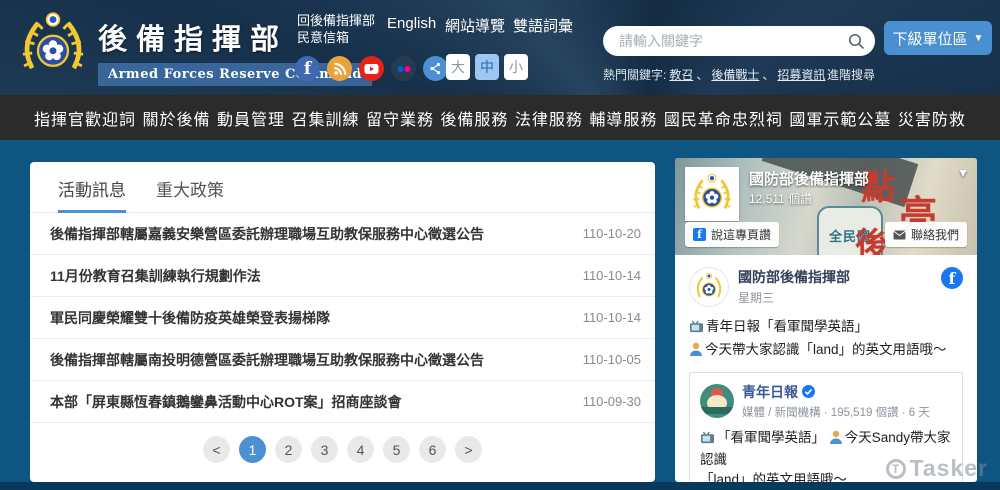 The width and height of the screenshot is (1000, 490). Describe the element at coordinates (872, 240) in the screenshot. I see `cover-calligraphy: 後` at that location.